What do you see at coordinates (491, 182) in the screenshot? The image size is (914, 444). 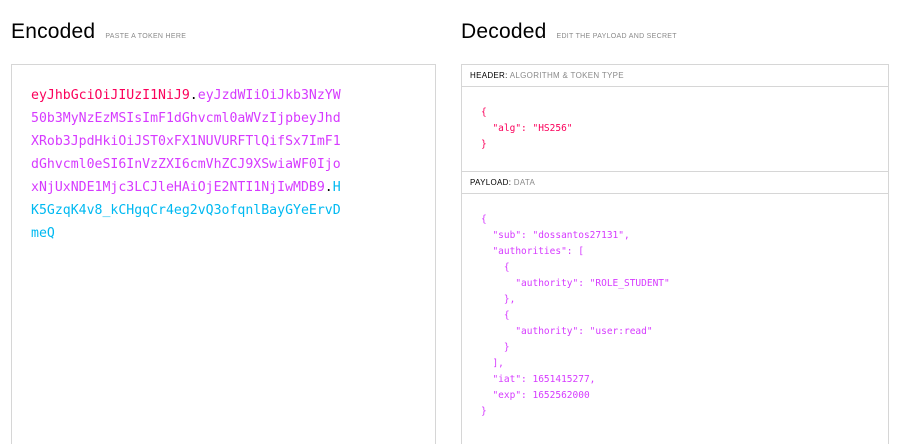 I see `payload-label: PAYLOAD:` at bounding box center [491, 182].